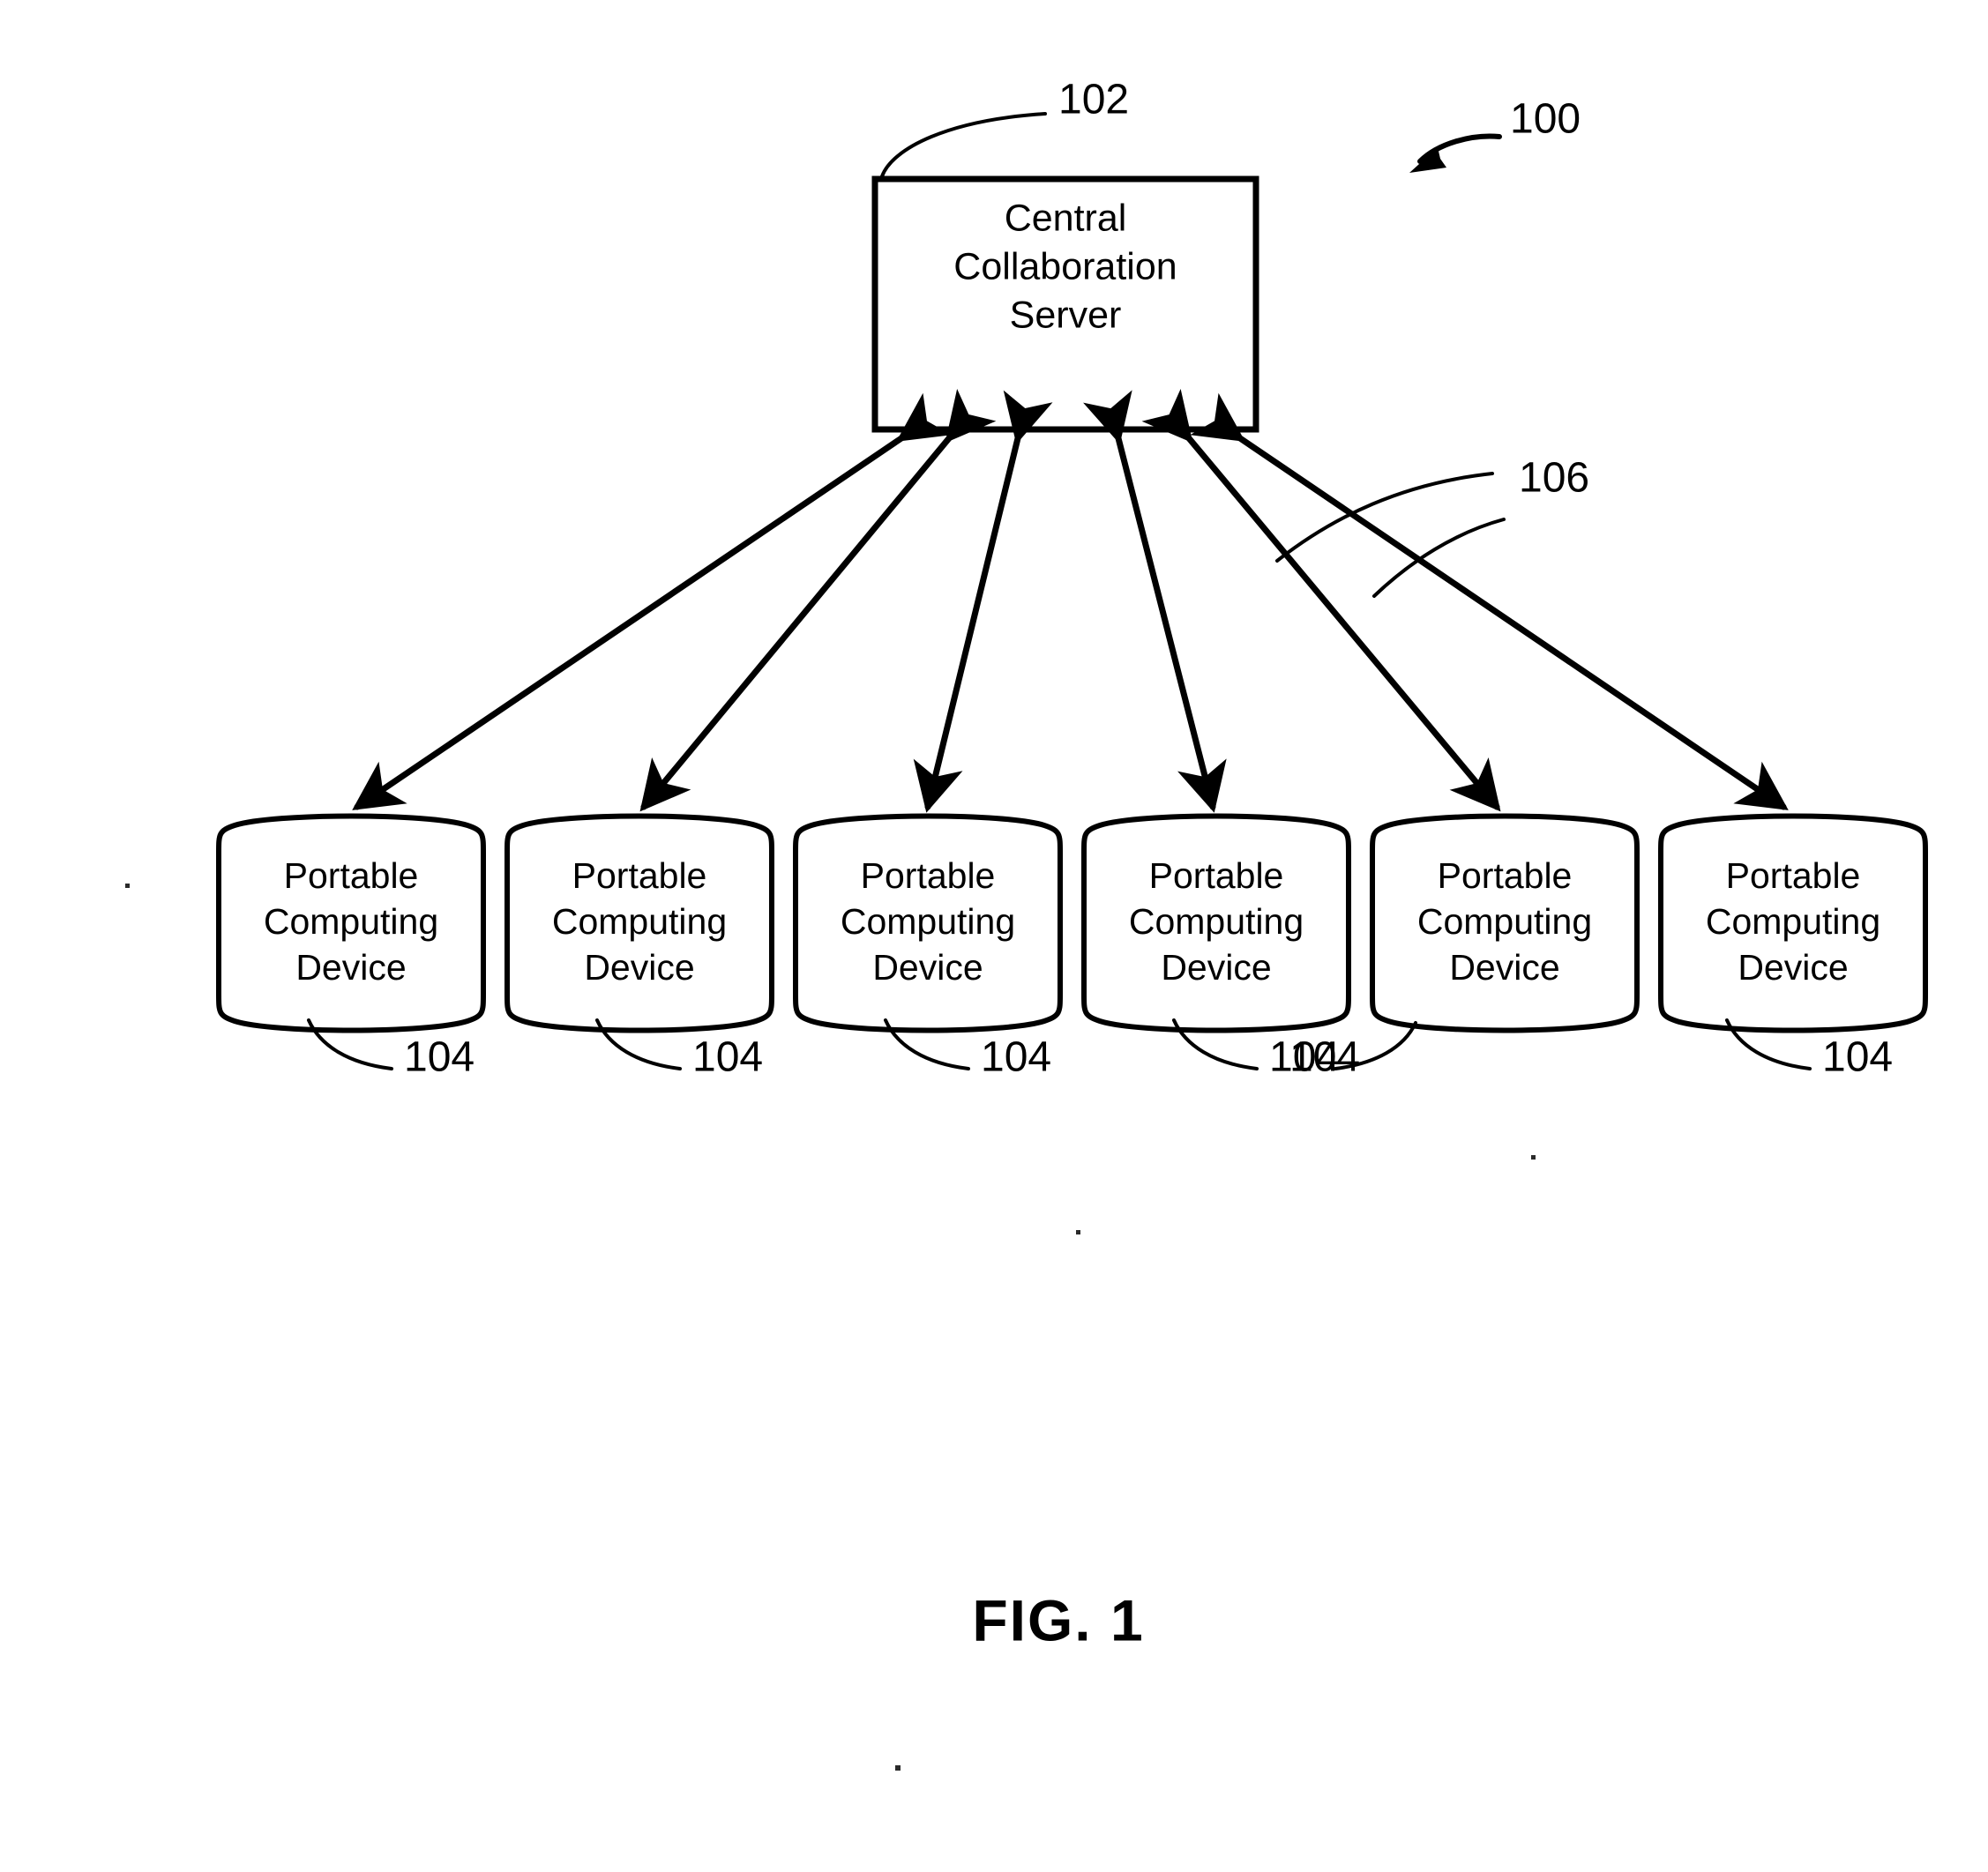 The image size is (1988, 1872). What do you see at coordinates (1216, 875) in the screenshot?
I see `device-label-4-line-1: Portable` at bounding box center [1216, 875].